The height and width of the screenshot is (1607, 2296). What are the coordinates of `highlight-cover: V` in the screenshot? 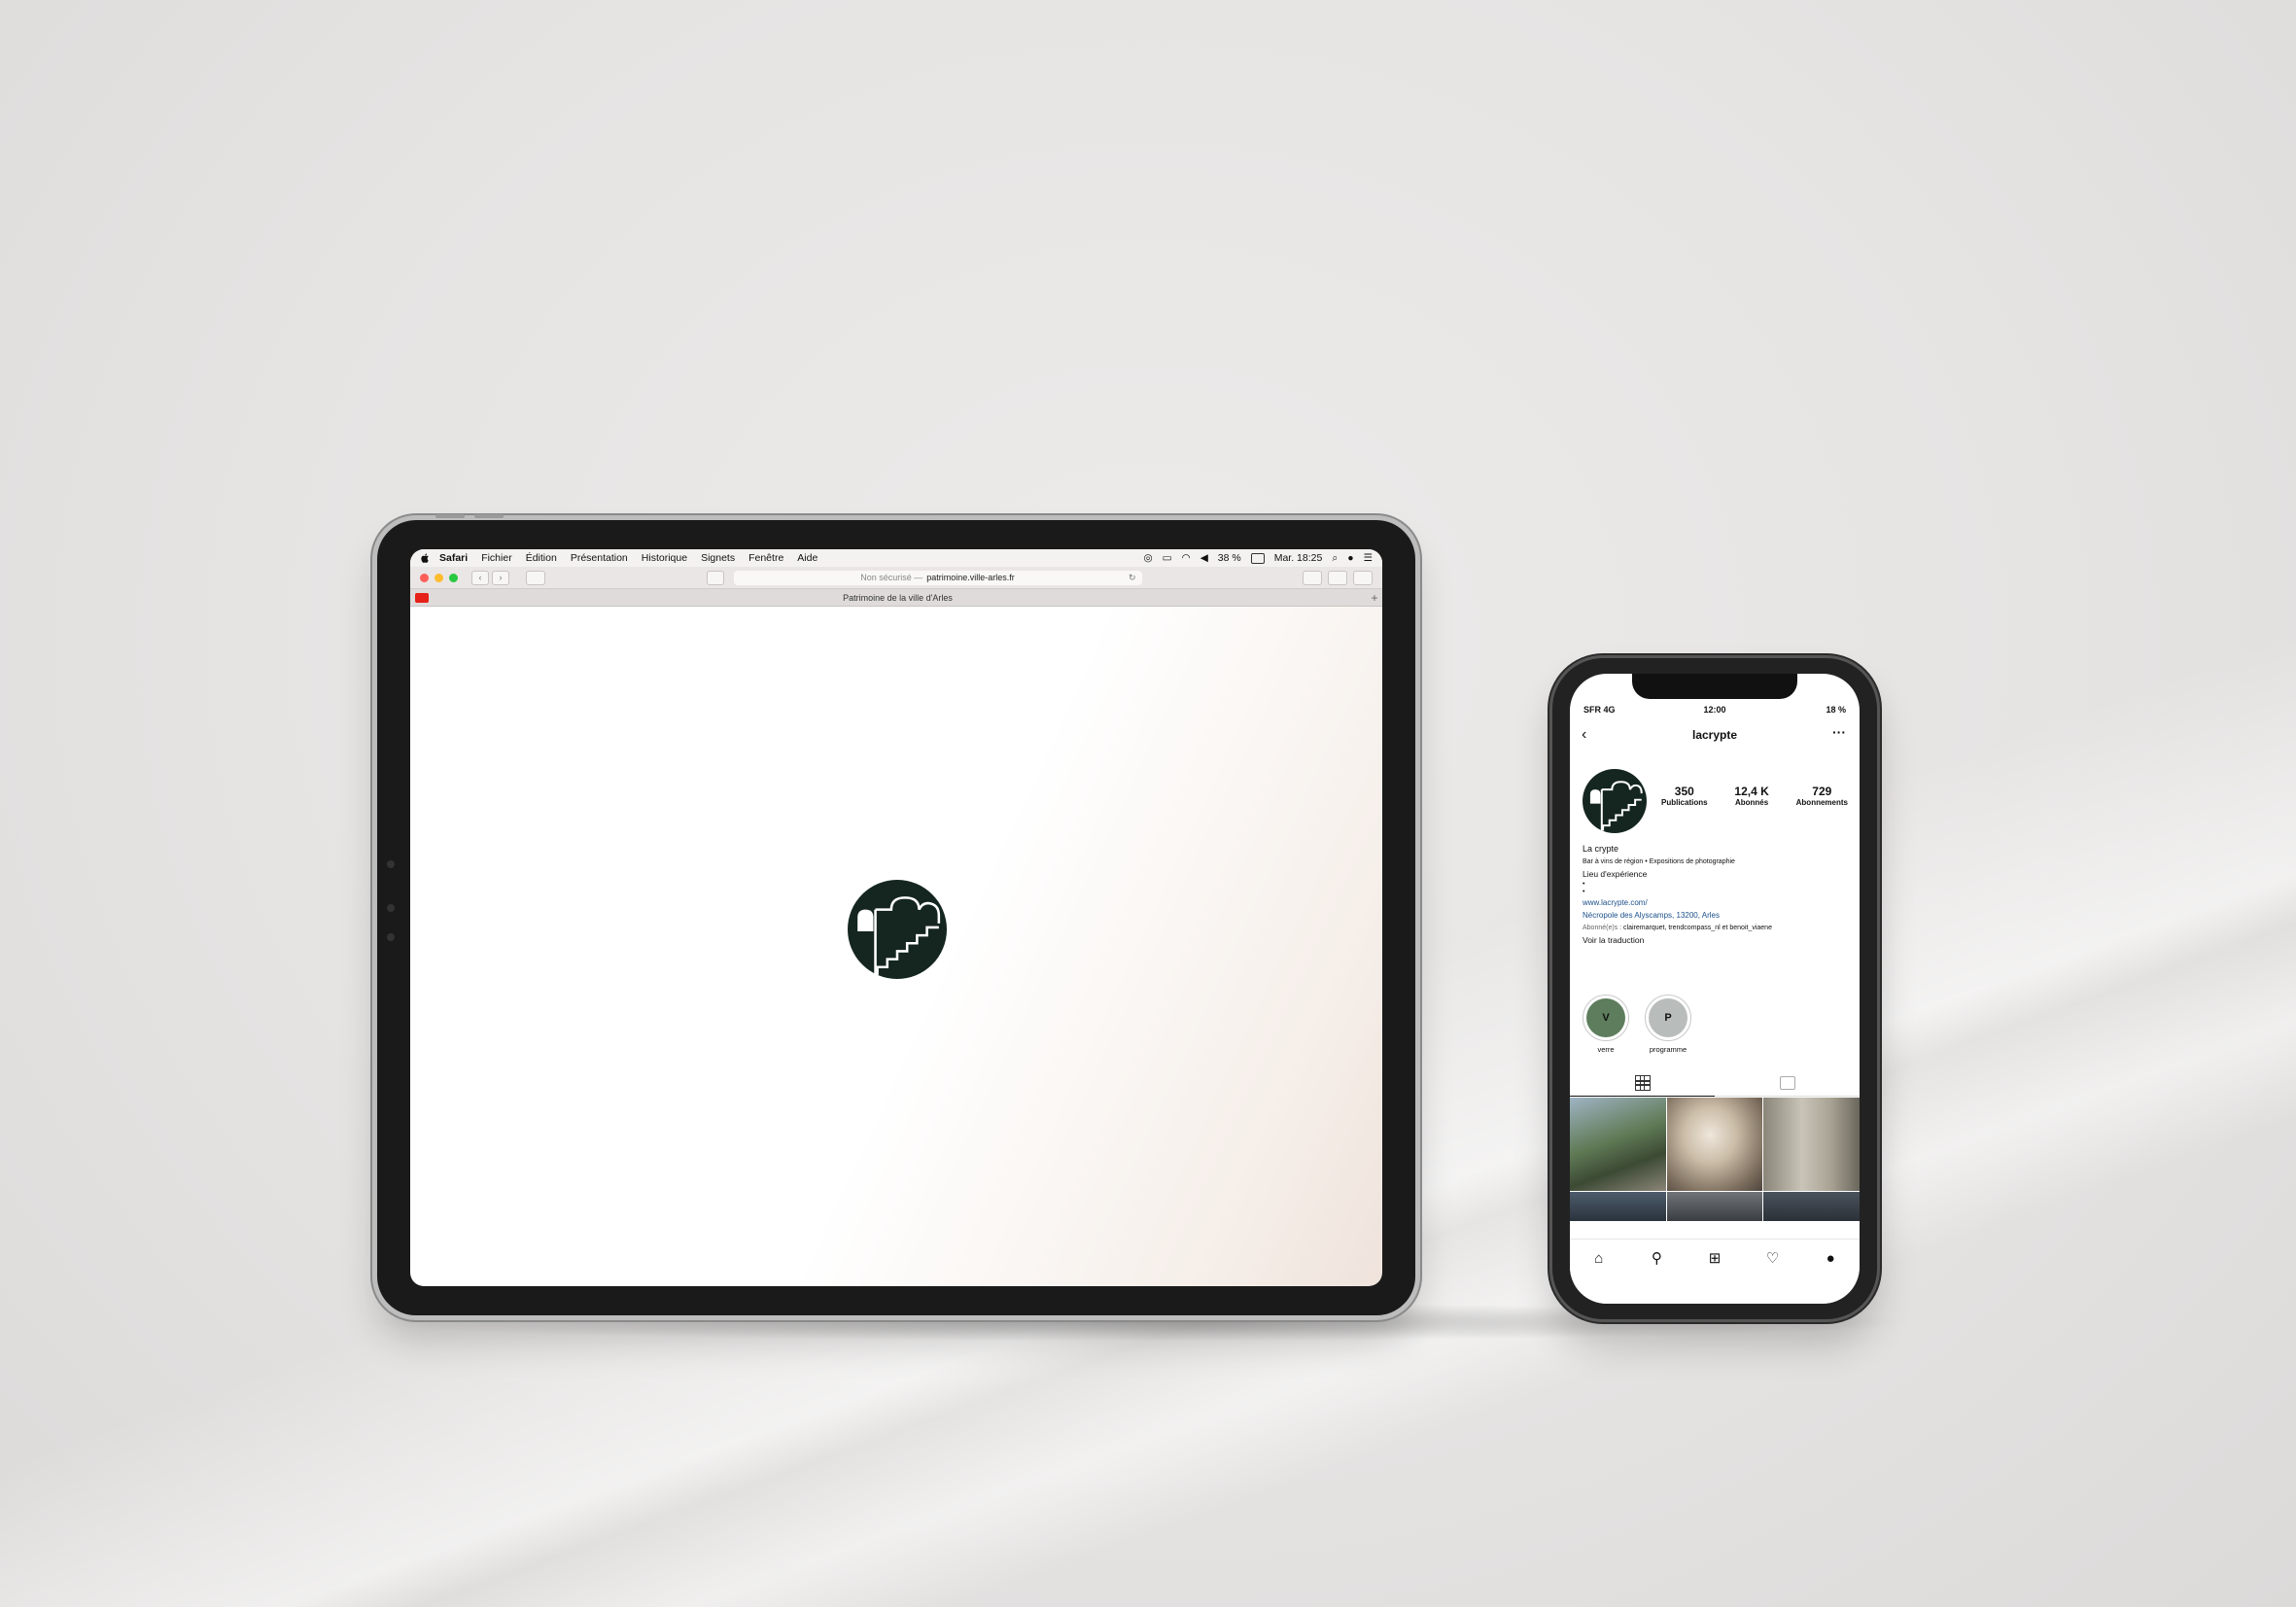 It's located at (1605, 1017).